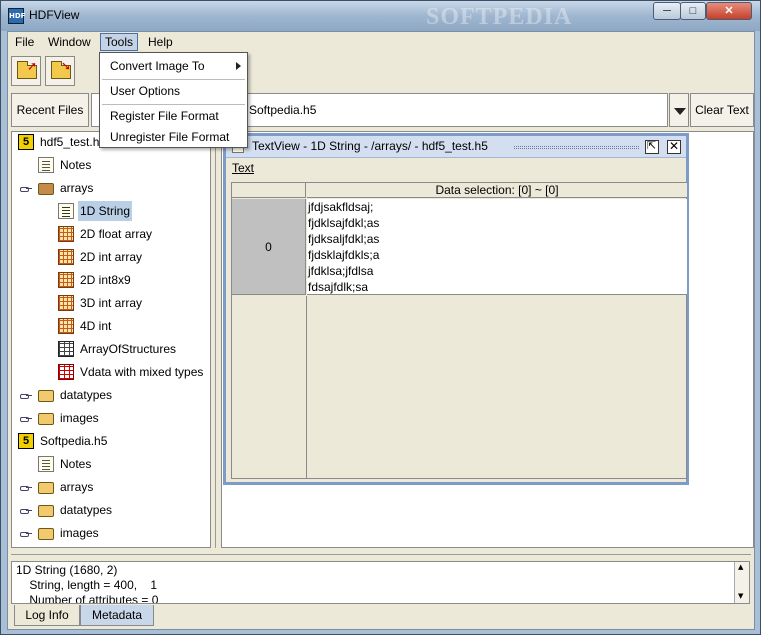 The height and width of the screenshot is (635, 761). I want to click on tree-node-label: hdf5_test.h5, so click(73, 142).